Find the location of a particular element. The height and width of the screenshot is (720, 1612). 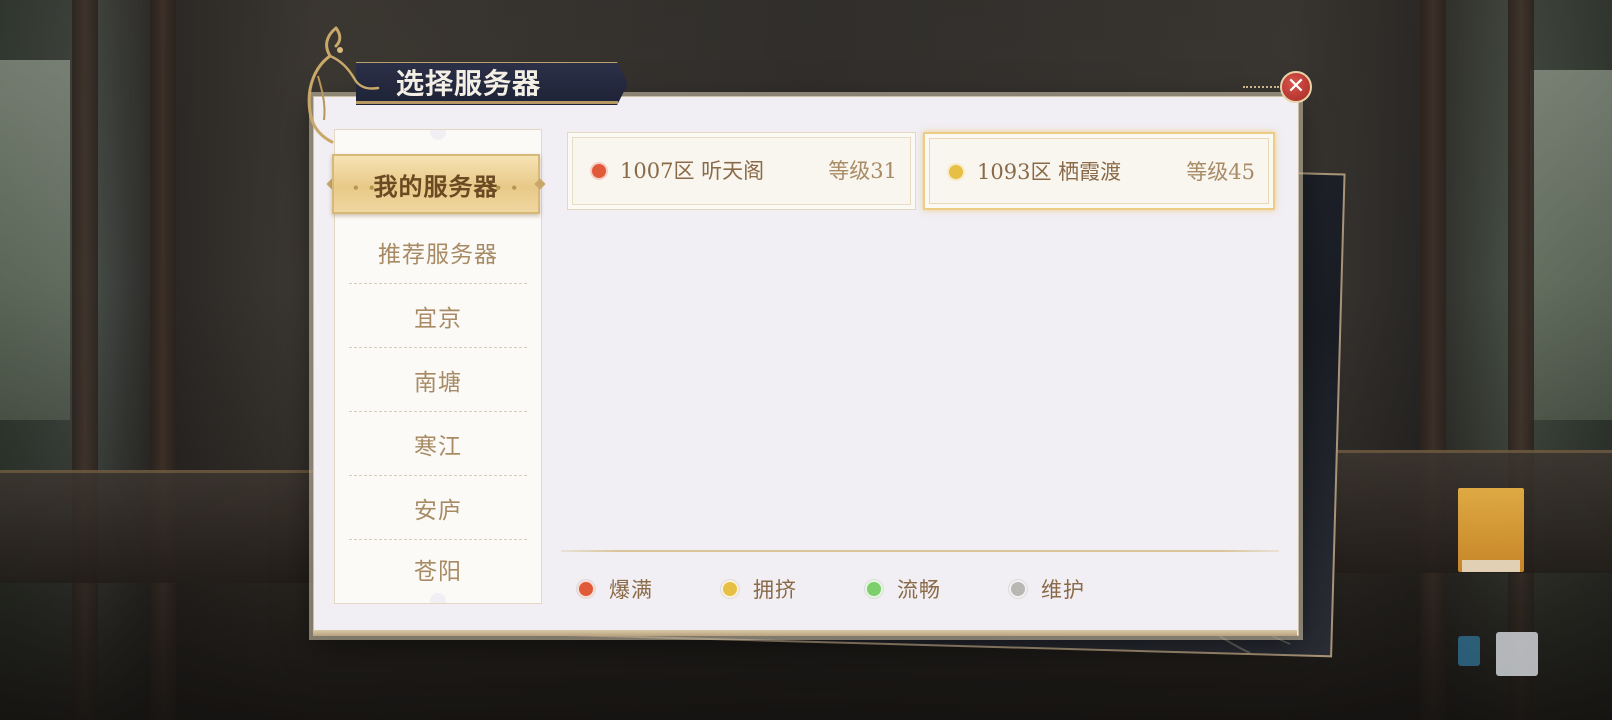

sidebar-item-label: 寒江 is located at coordinates (438, 446).